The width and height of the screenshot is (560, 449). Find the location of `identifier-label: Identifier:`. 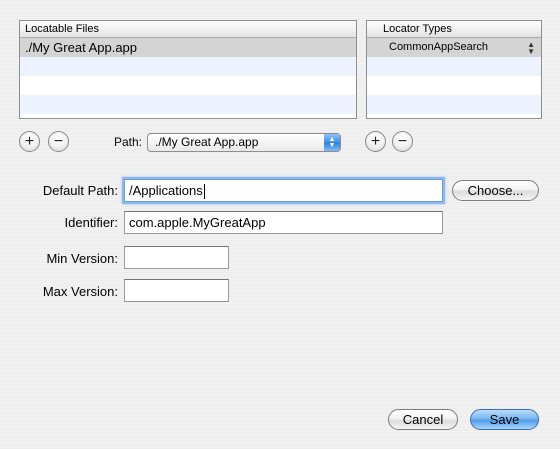

identifier-label: Identifier: is located at coordinates (91, 222).